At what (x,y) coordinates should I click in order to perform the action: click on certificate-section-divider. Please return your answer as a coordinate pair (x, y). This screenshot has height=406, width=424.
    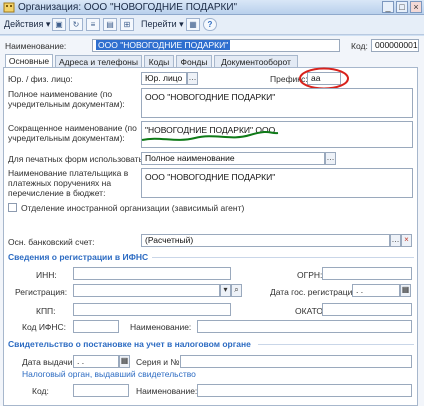
    Looking at the image, I should click on (336, 344).